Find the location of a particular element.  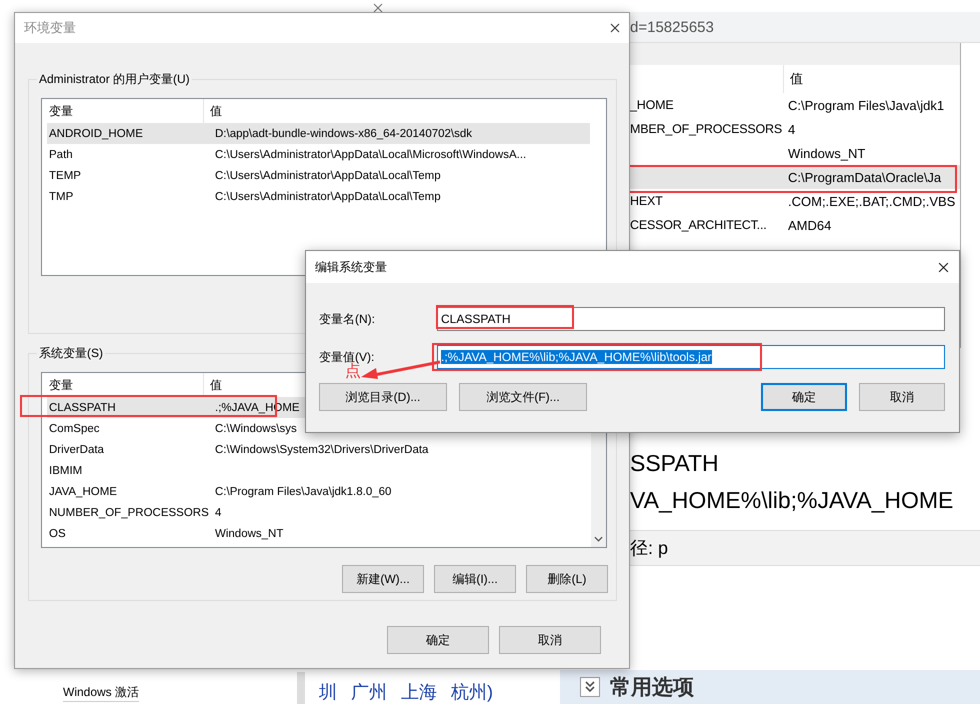

collapse-icon is located at coordinates (590, 687).